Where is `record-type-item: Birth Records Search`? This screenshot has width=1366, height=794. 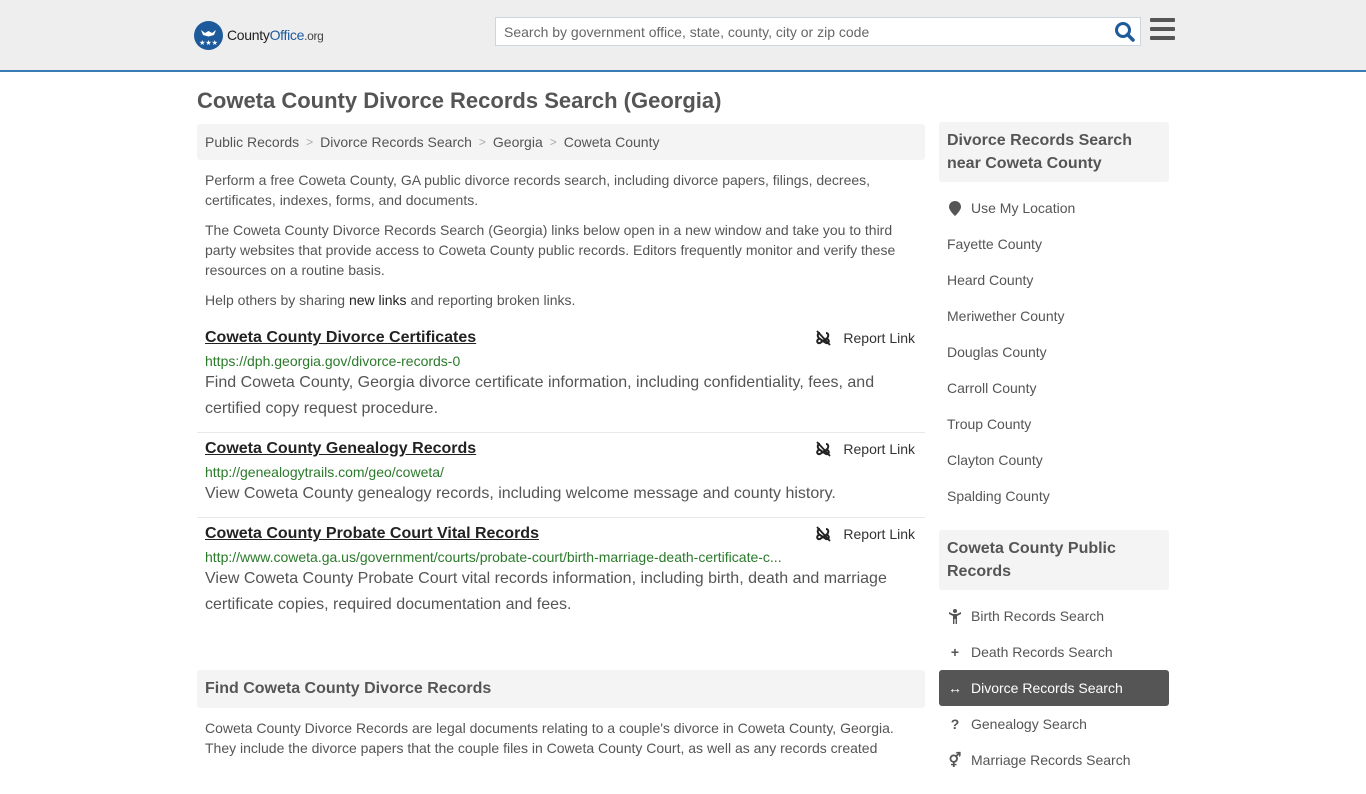
record-type-item: Birth Records Search is located at coordinates (1054, 616).